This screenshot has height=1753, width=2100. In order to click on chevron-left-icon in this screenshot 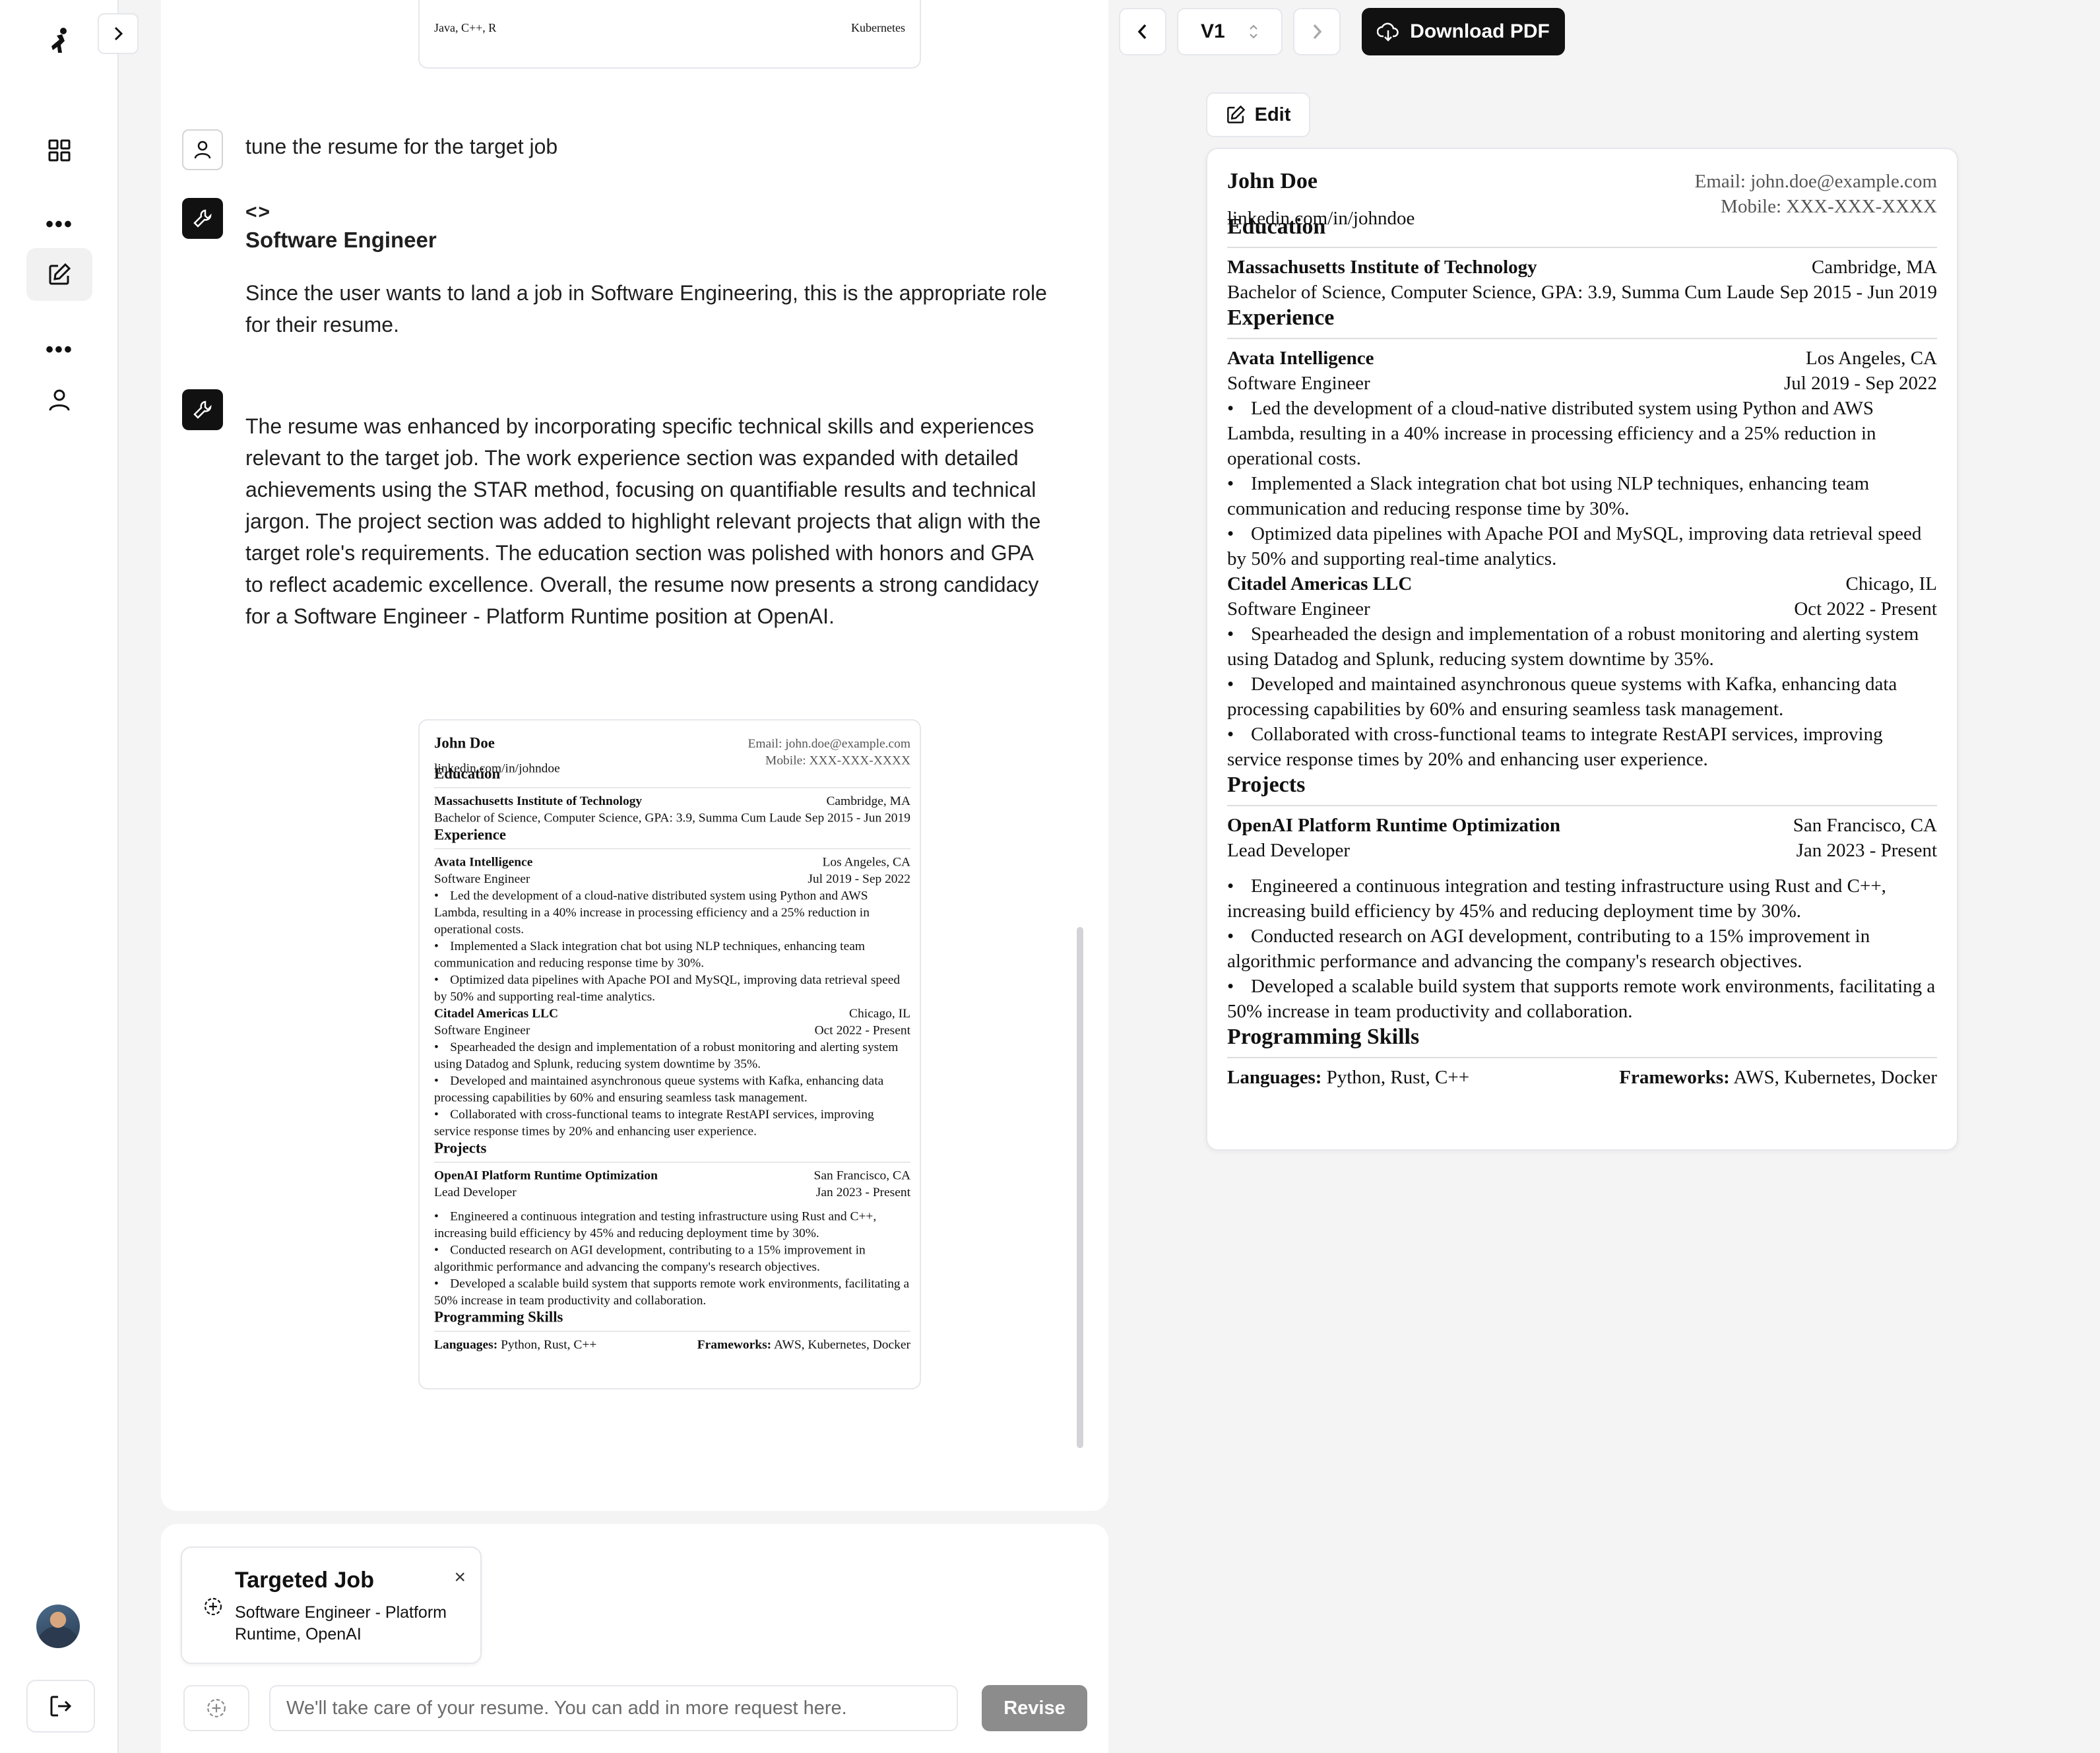, I will do `click(1142, 32)`.